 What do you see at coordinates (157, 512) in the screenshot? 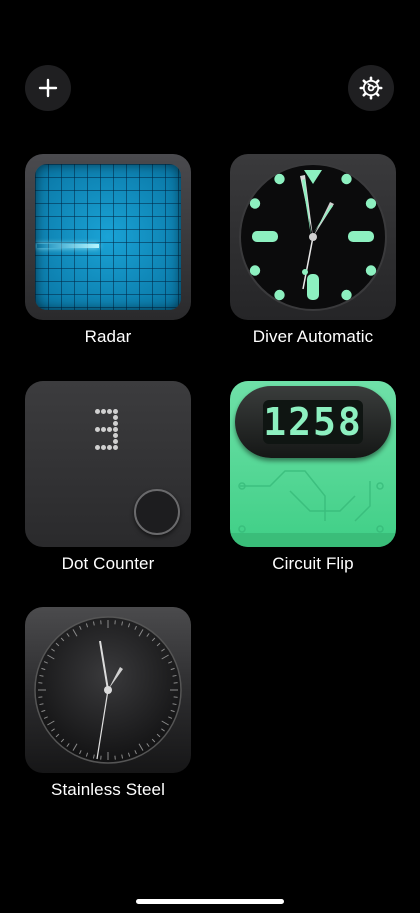
I see `counter-knob` at bounding box center [157, 512].